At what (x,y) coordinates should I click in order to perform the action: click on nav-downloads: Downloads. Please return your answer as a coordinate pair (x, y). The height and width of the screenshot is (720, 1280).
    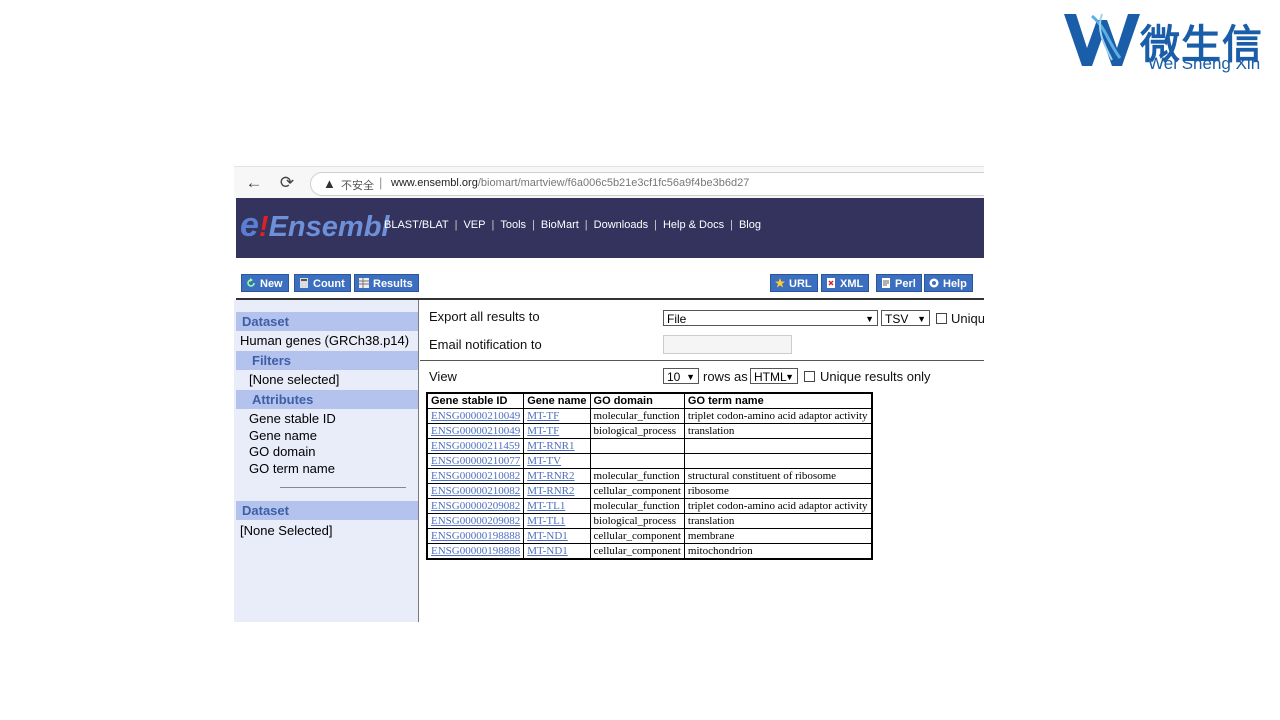
    Looking at the image, I should click on (621, 225).